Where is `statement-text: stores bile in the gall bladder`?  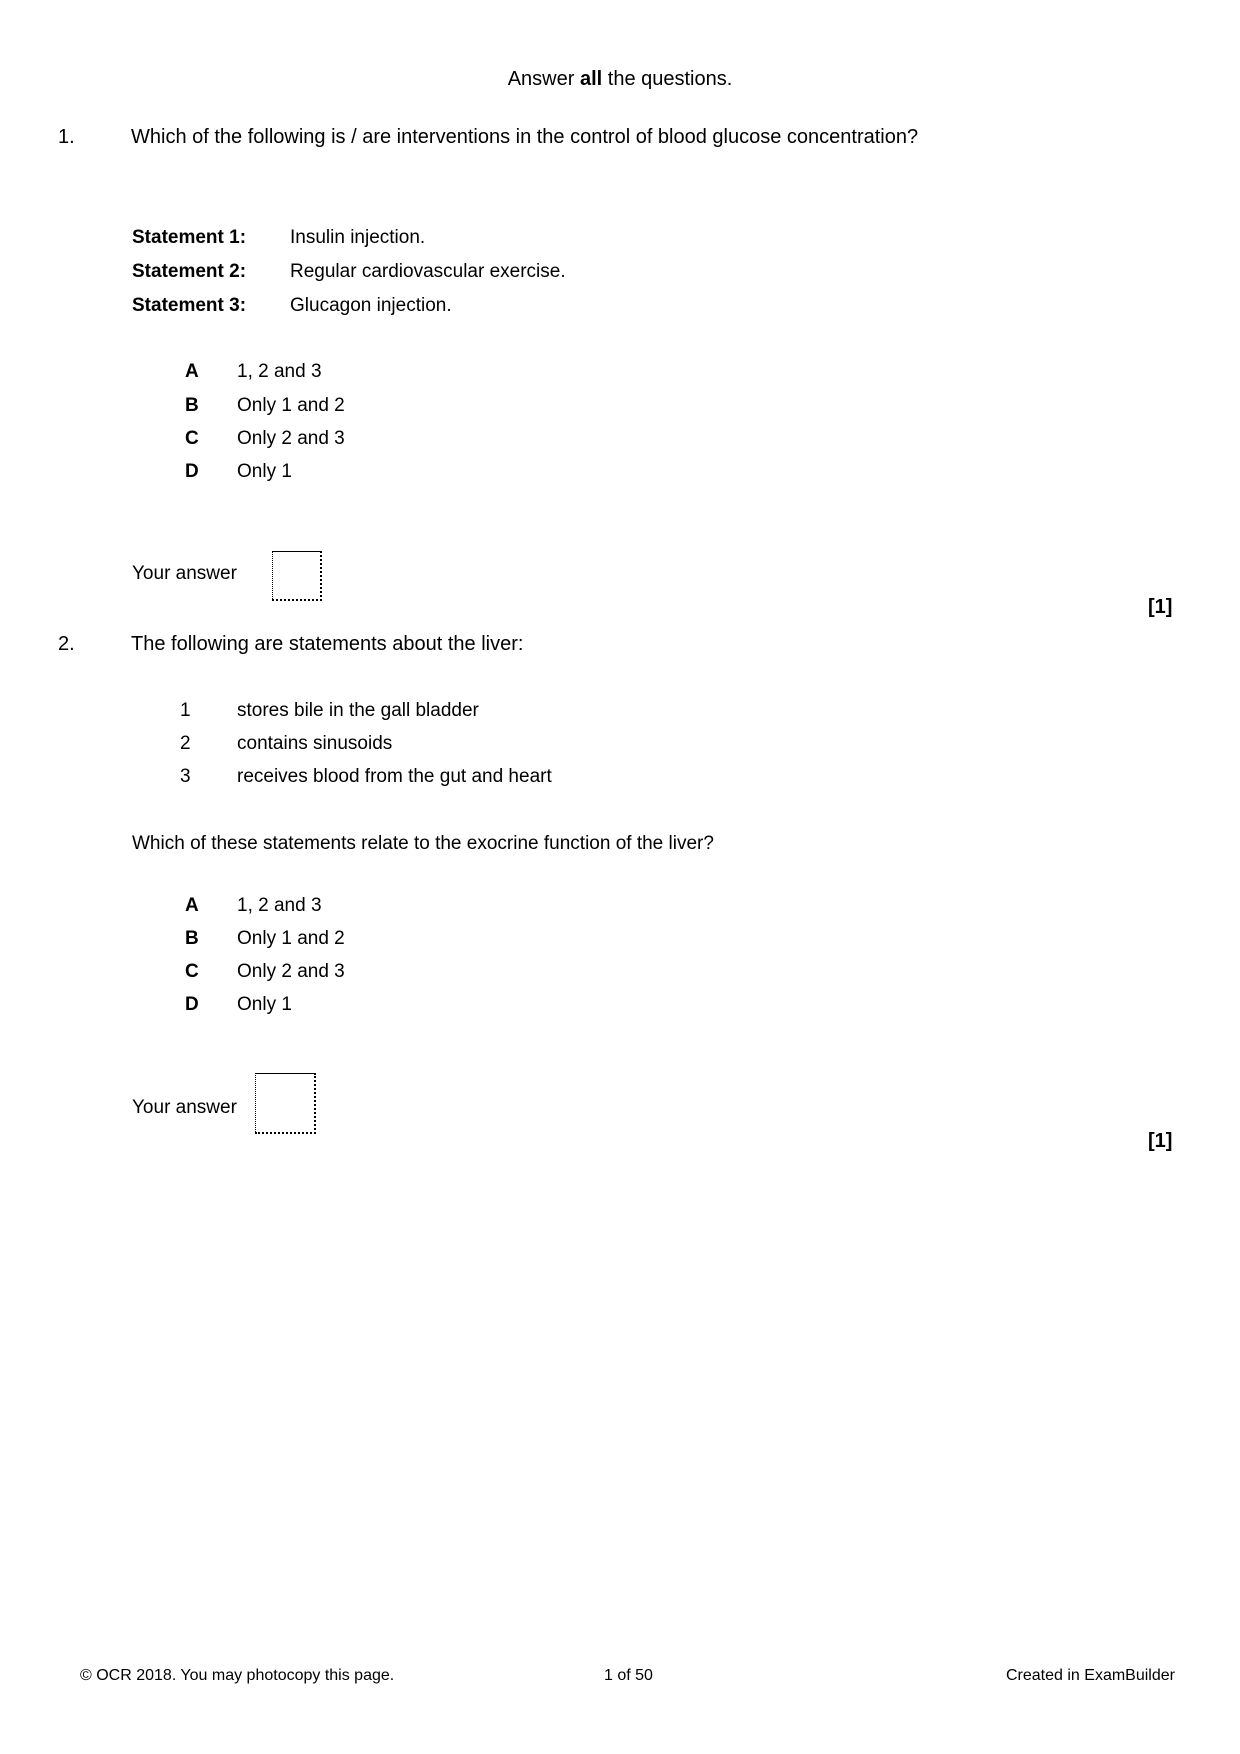 statement-text: stores bile in the gall bladder is located at coordinates (358, 710).